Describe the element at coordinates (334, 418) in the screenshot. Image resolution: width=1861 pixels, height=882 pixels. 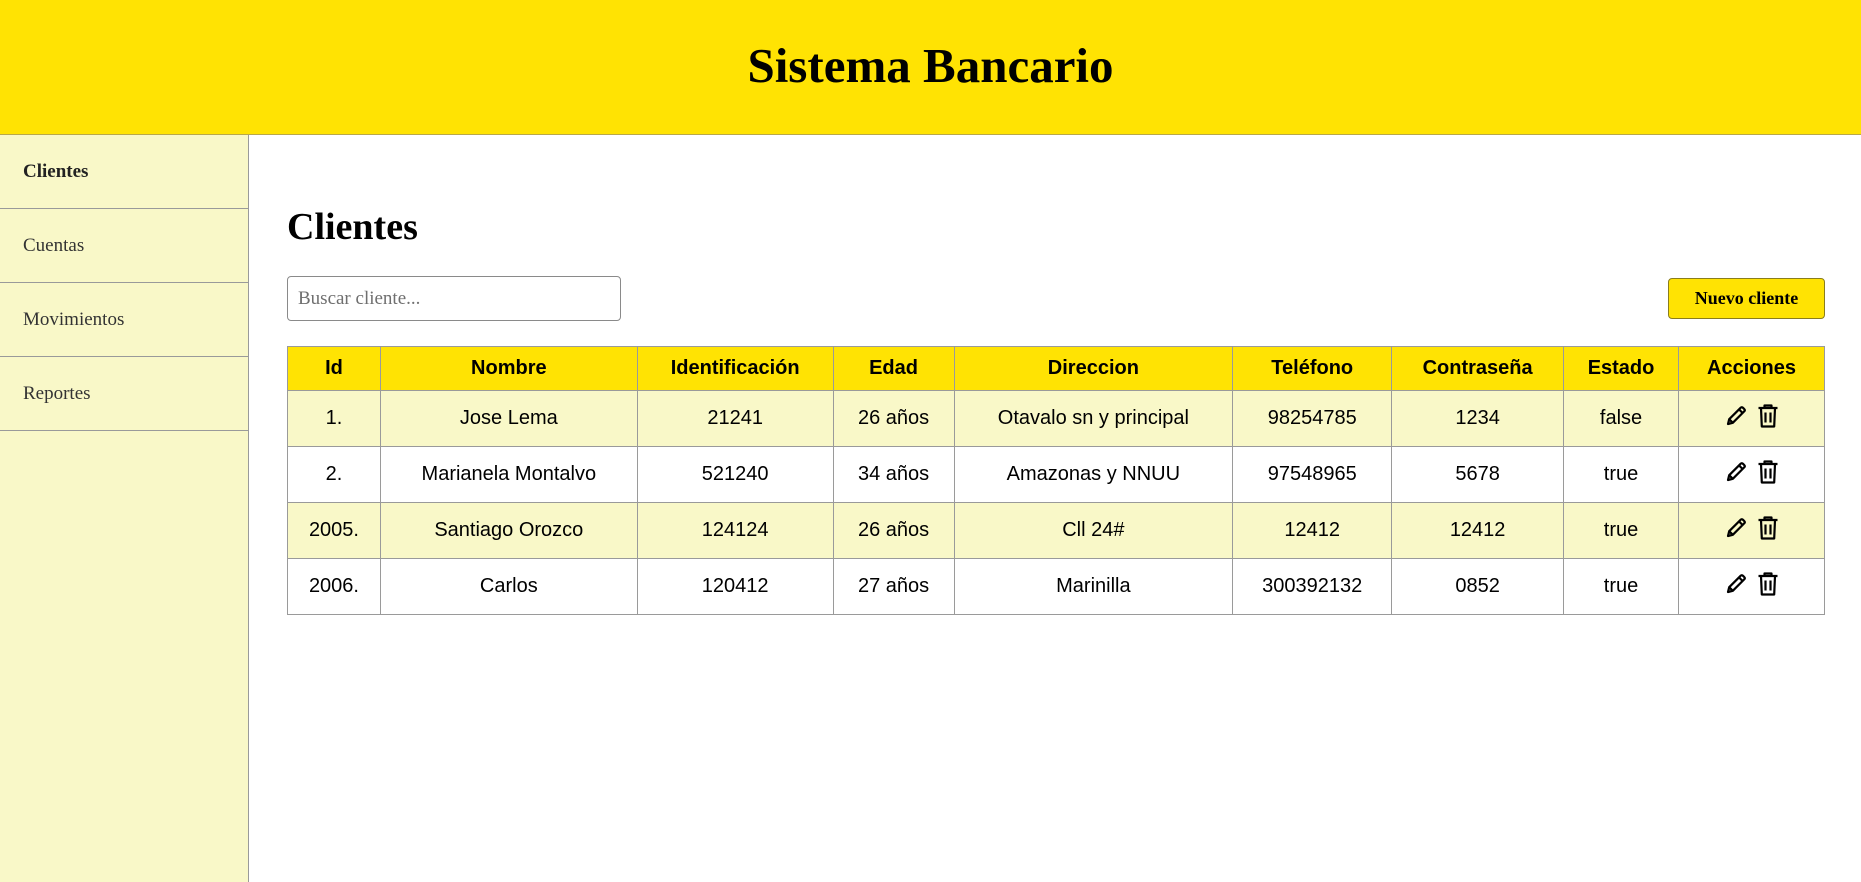
I see `cell-id: 1.` at that location.